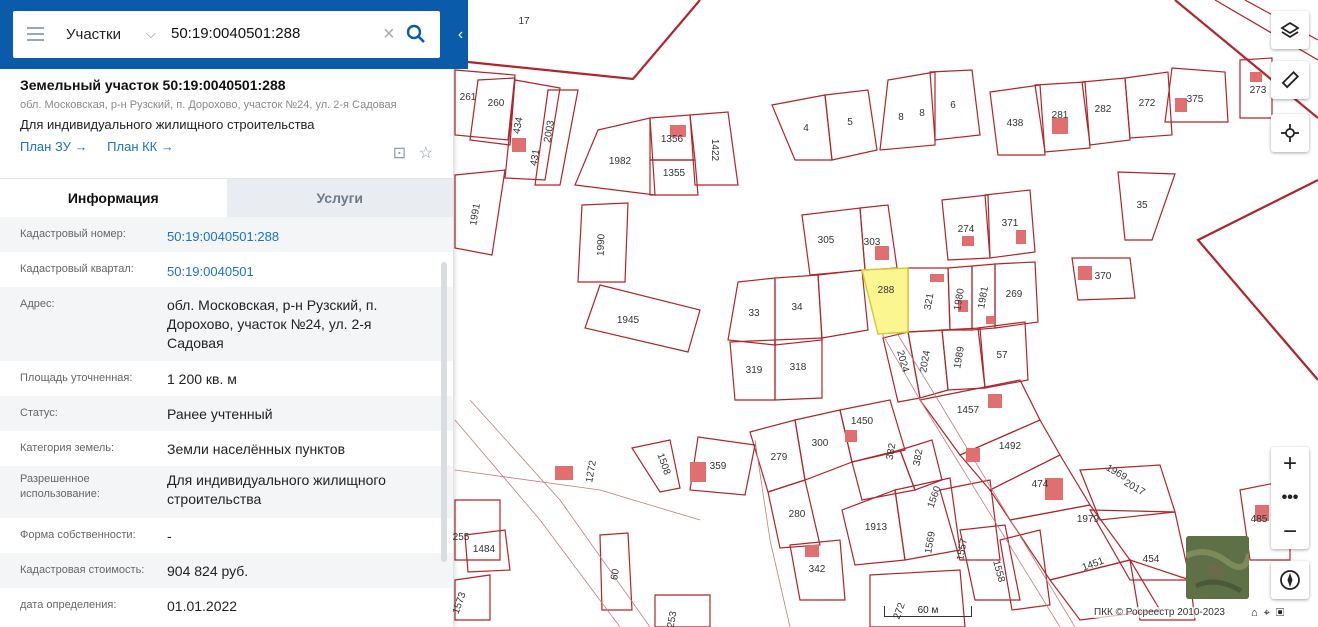 The width and height of the screenshot is (1318, 627). Describe the element at coordinates (468, 97) in the screenshot. I see `svg-text: 261` at that location.